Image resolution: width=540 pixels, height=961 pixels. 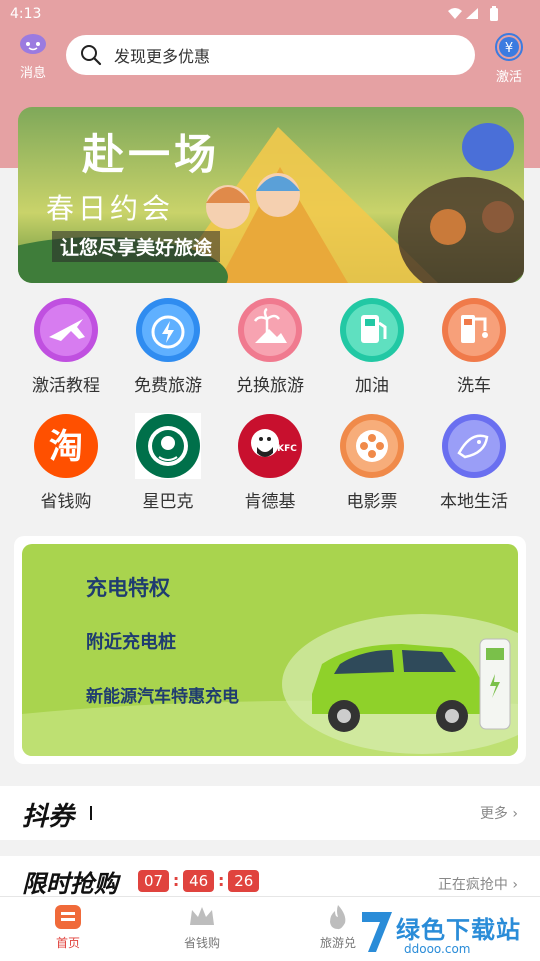 I want to click on grid-item-kfc: KFC 肯德基, so click(x=270, y=462).